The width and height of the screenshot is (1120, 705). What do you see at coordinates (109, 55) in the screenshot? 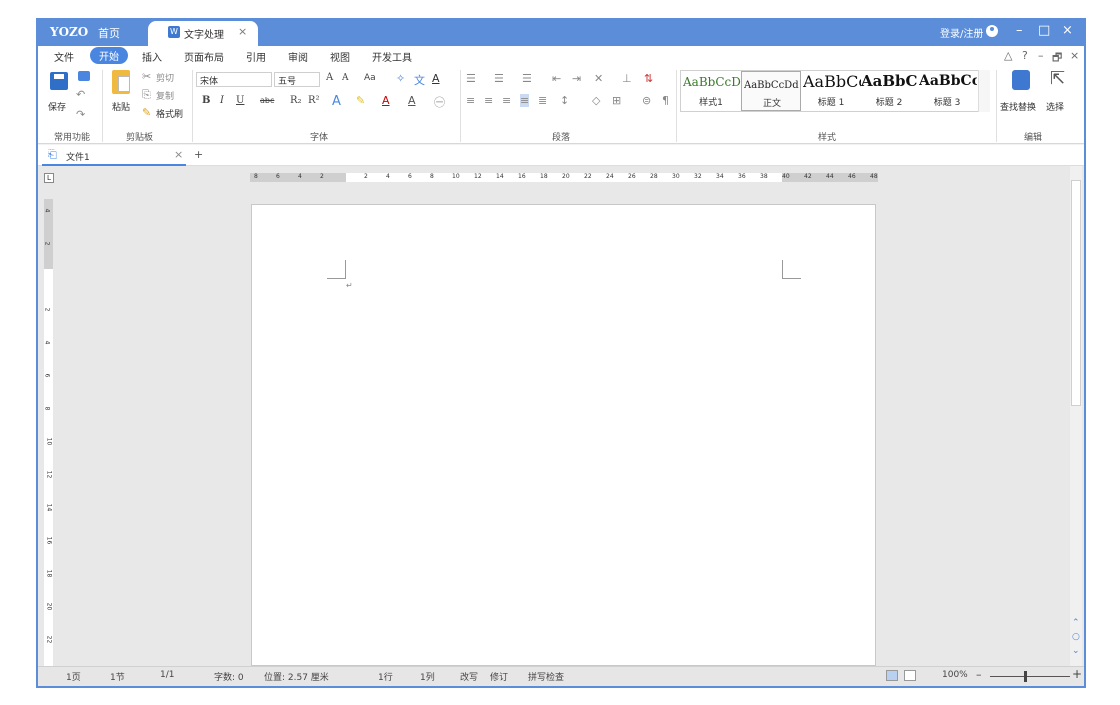
I see `menu-home: 开始` at bounding box center [109, 55].